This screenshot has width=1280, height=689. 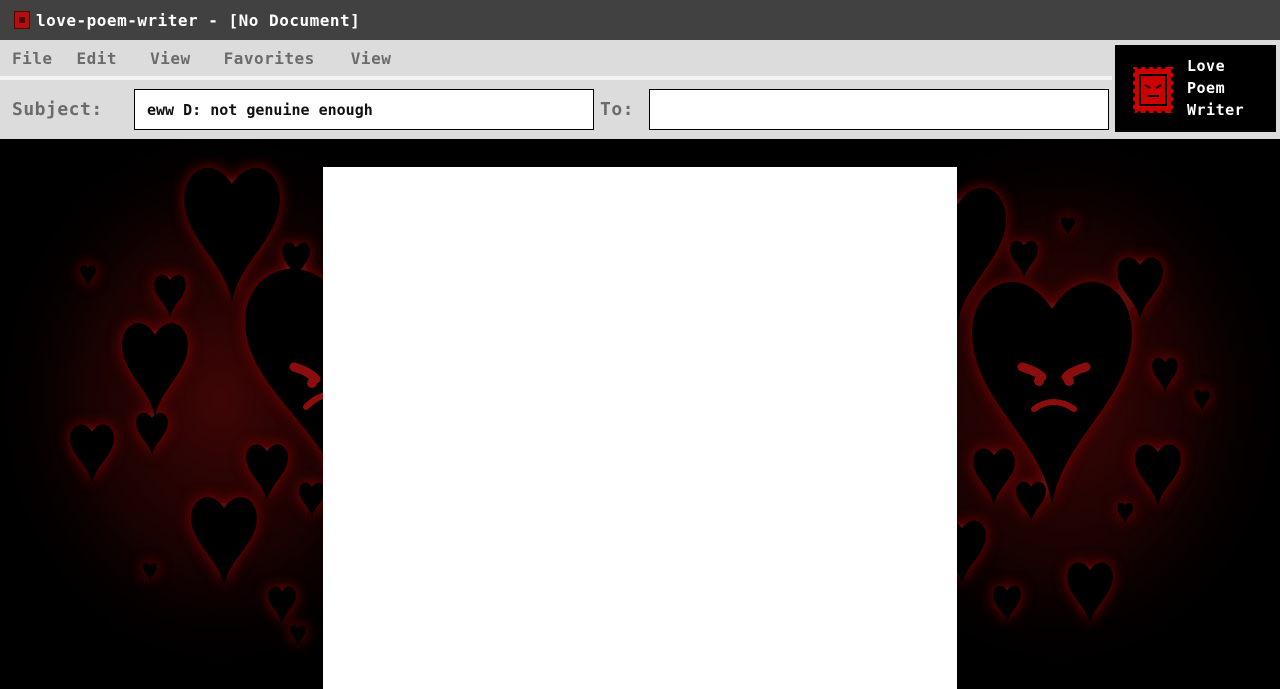 What do you see at coordinates (1206, 66) in the screenshot?
I see `logo-line-love: Love` at bounding box center [1206, 66].